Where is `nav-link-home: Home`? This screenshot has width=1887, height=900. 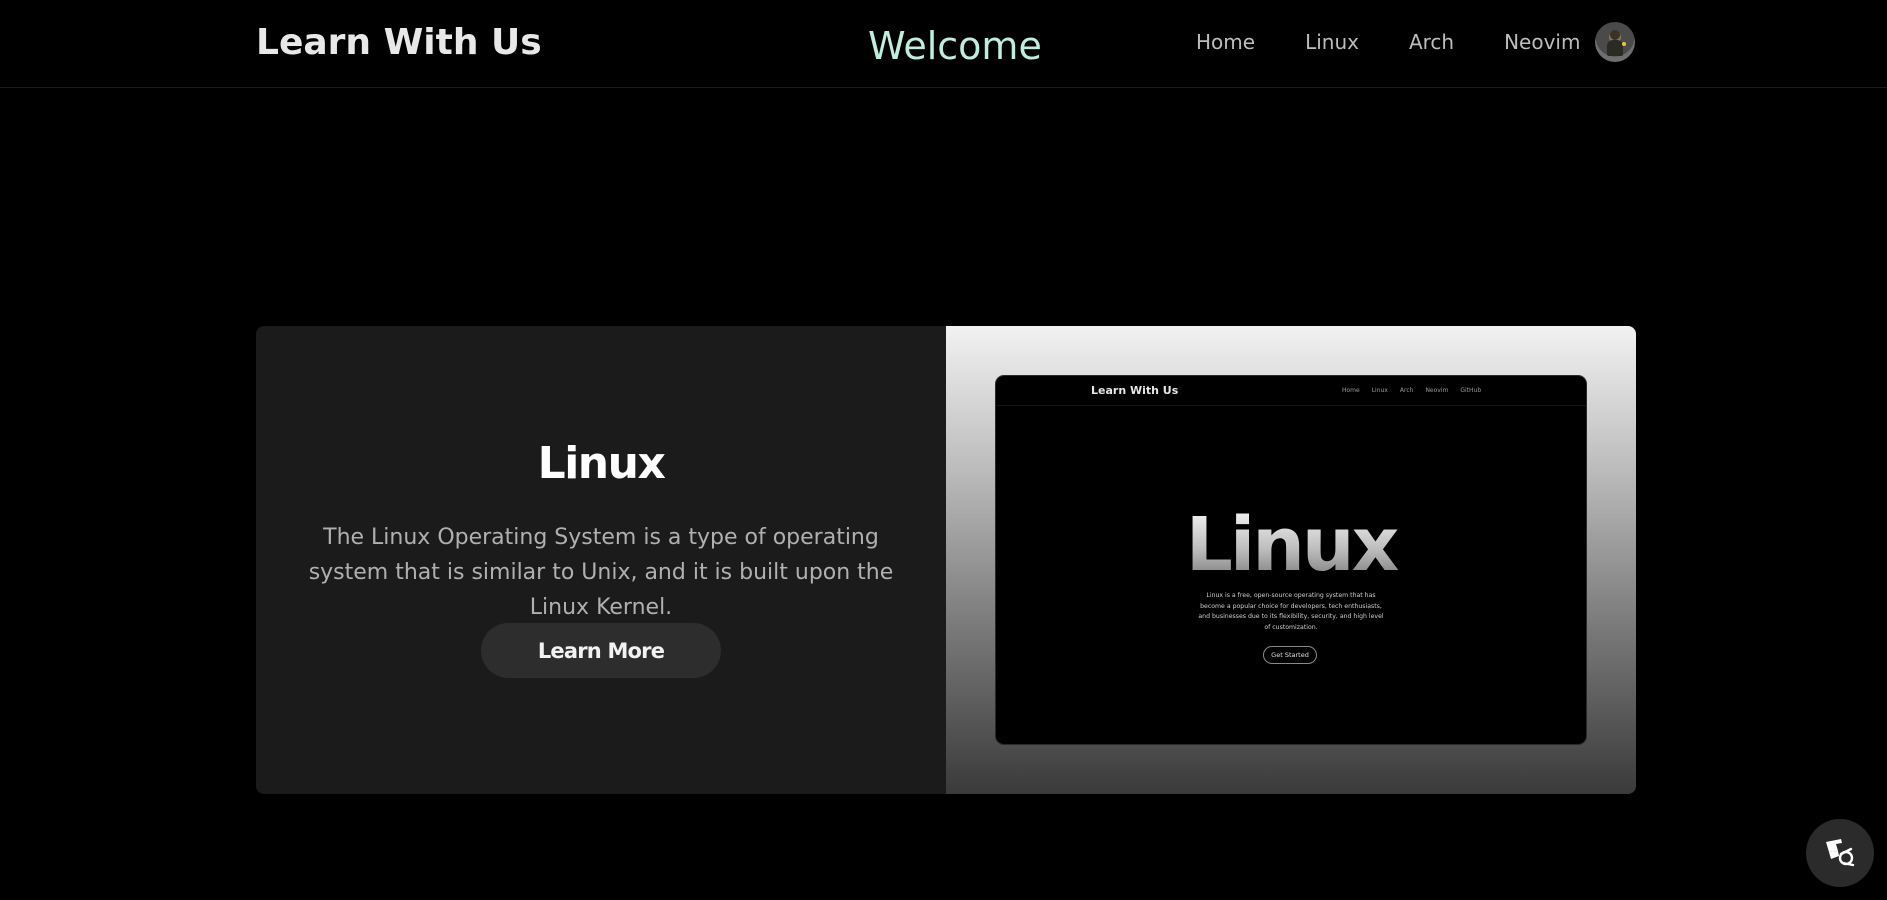 nav-link-home: Home is located at coordinates (1225, 42).